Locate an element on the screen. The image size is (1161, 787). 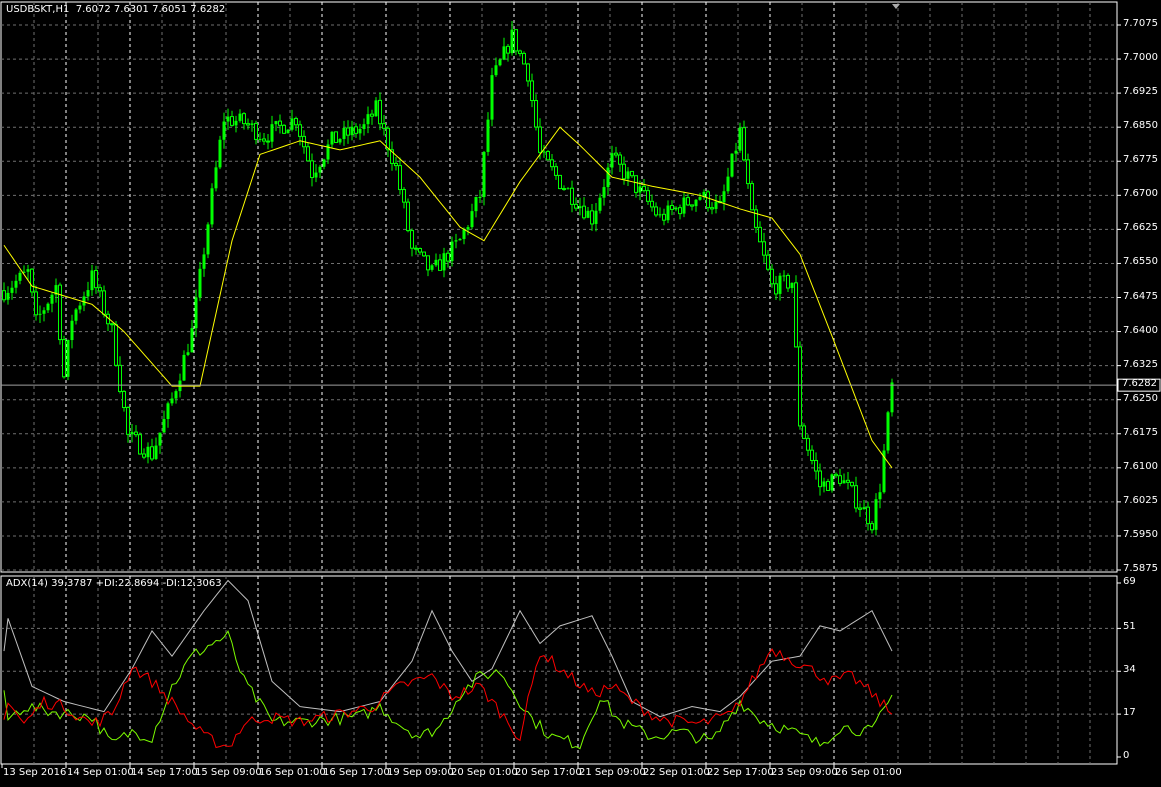
open-value: 7.6072 is located at coordinates (93, 9).